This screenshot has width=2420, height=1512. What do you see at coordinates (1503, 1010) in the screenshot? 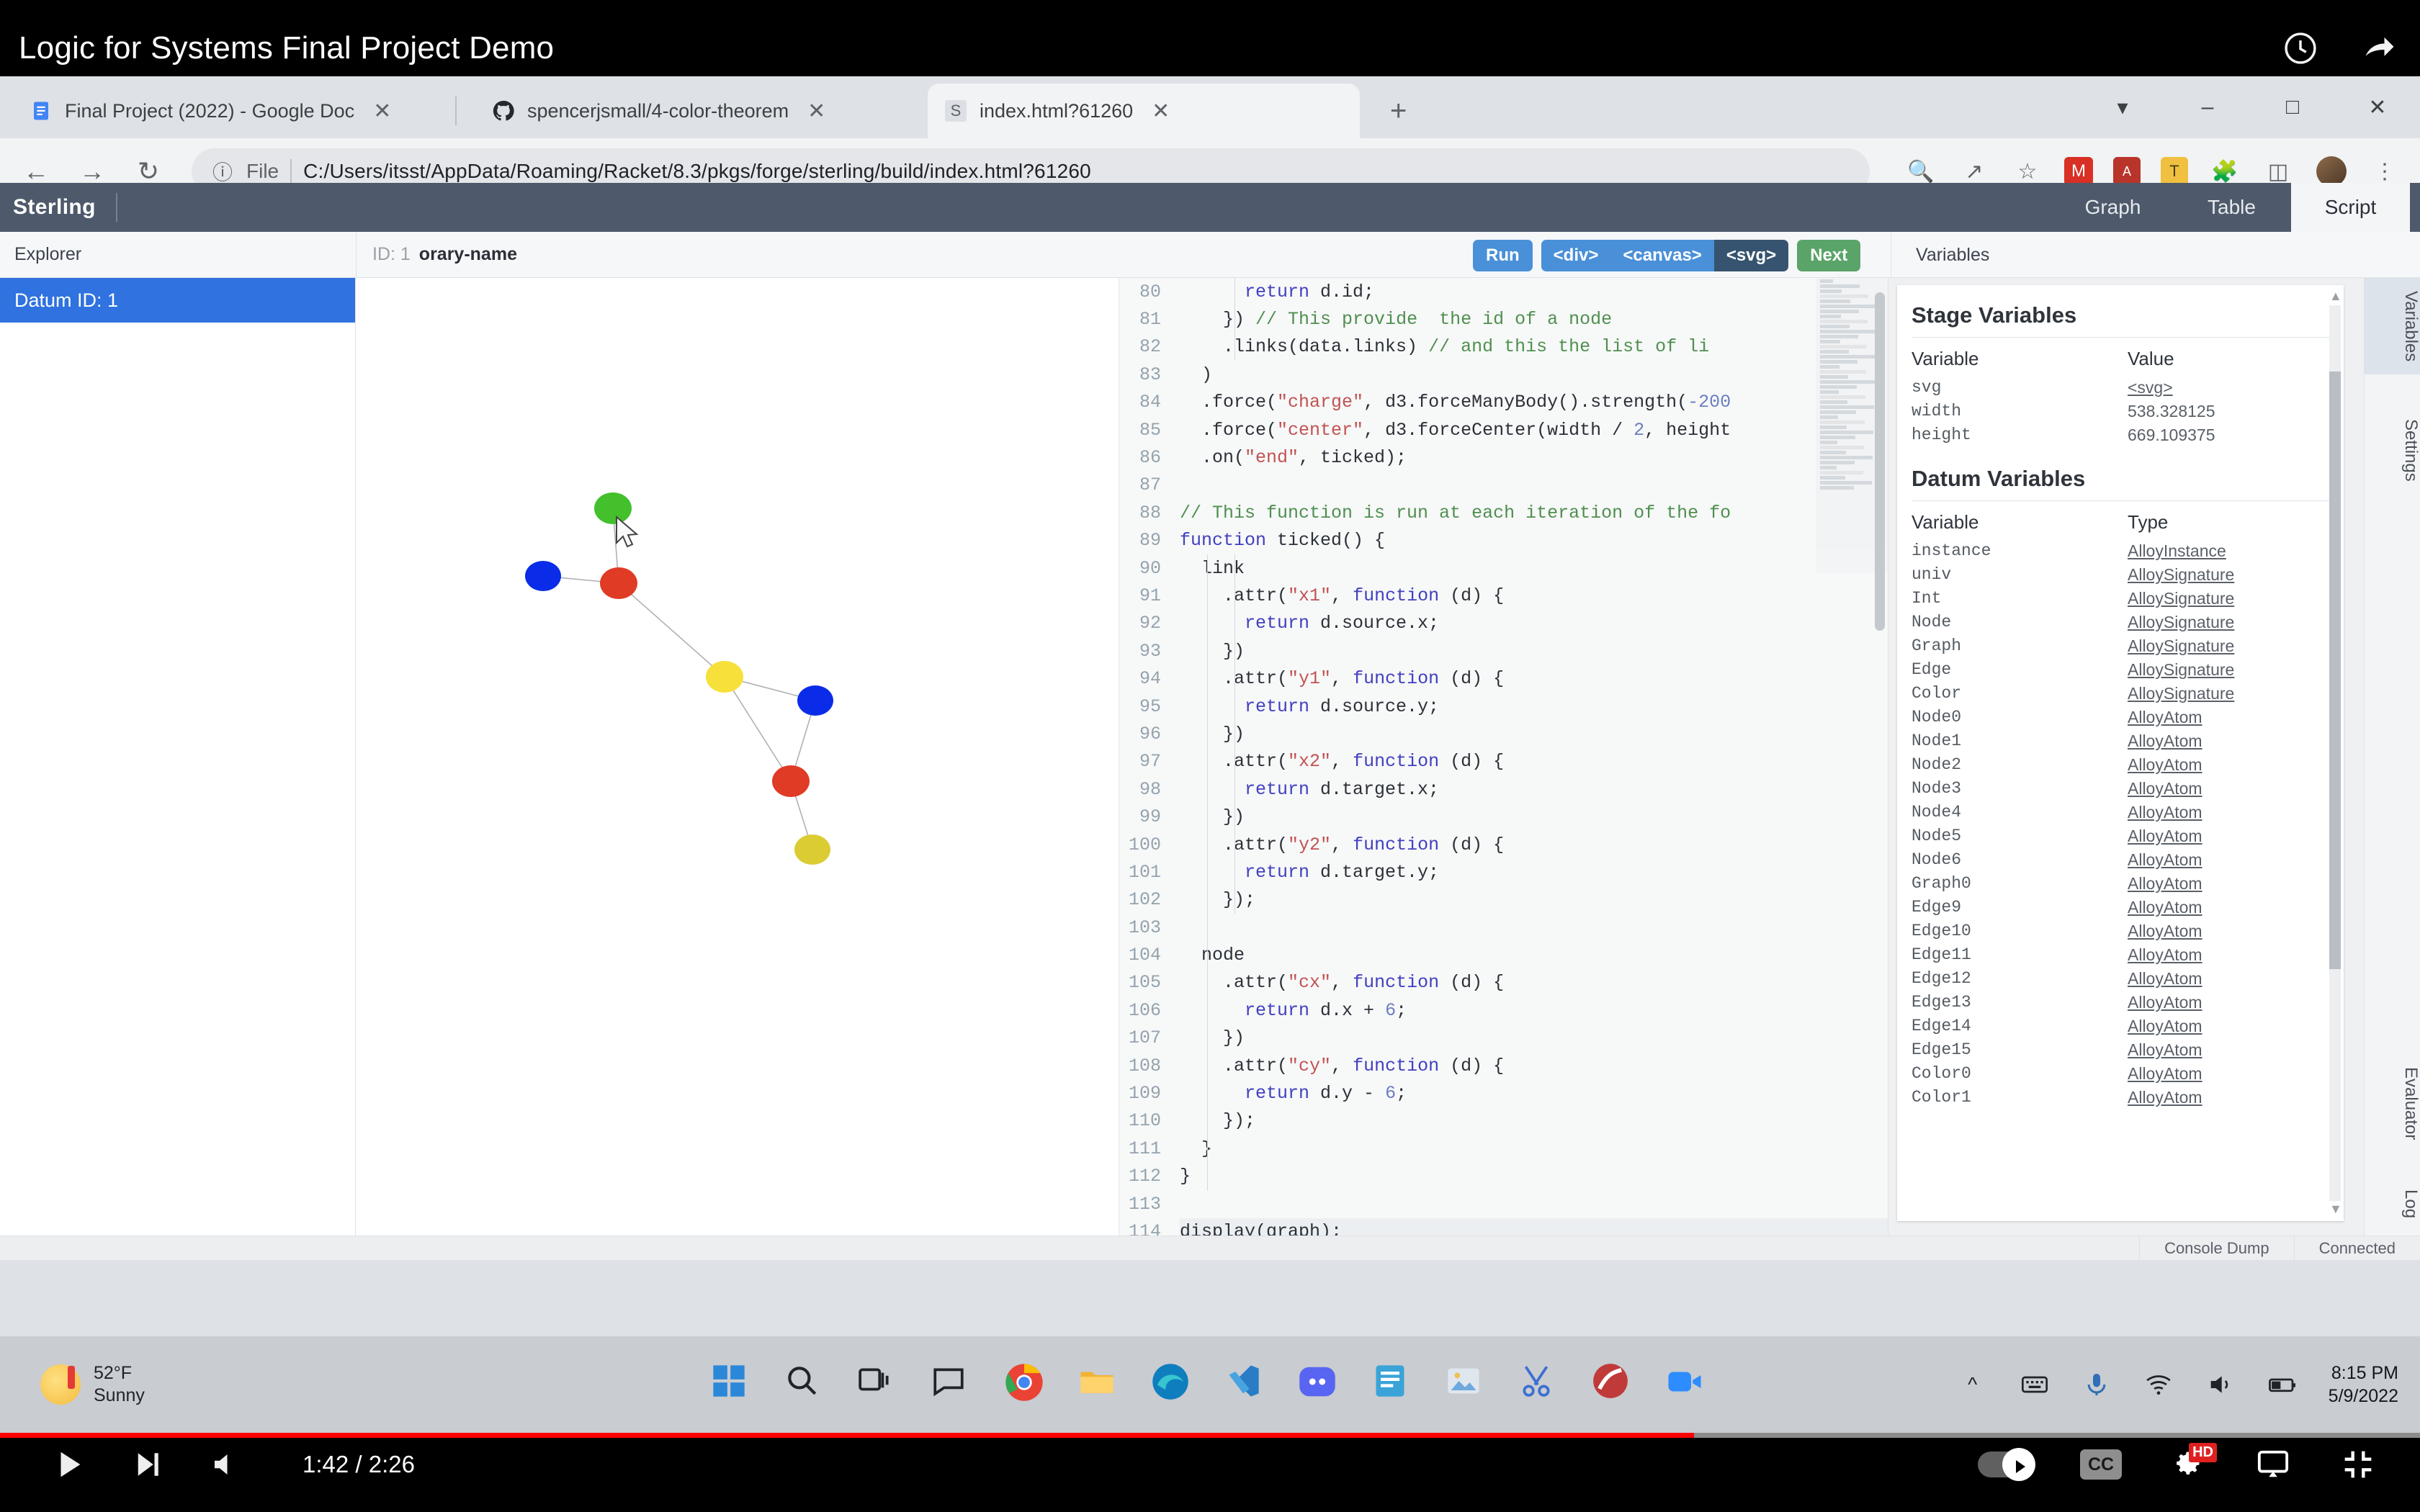
I see `code-line: 106 return d.x + 6;` at bounding box center [1503, 1010].